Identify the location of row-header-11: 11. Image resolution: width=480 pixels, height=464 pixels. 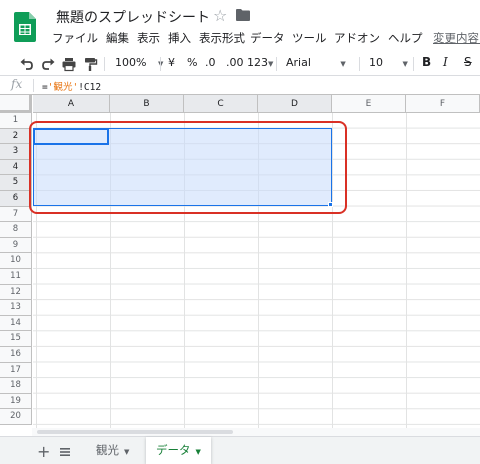
(16, 277).